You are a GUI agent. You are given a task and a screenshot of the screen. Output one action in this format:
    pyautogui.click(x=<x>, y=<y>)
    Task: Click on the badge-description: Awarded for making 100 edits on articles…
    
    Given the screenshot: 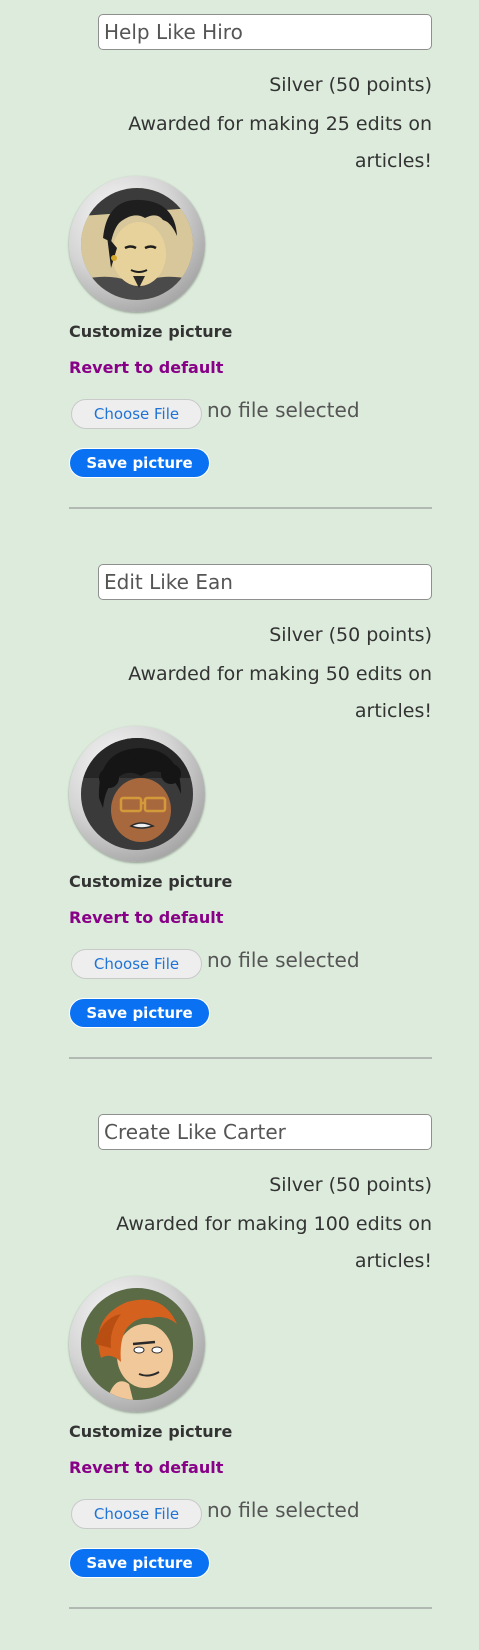 What is the action you would take?
    pyautogui.click(x=274, y=1242)
    